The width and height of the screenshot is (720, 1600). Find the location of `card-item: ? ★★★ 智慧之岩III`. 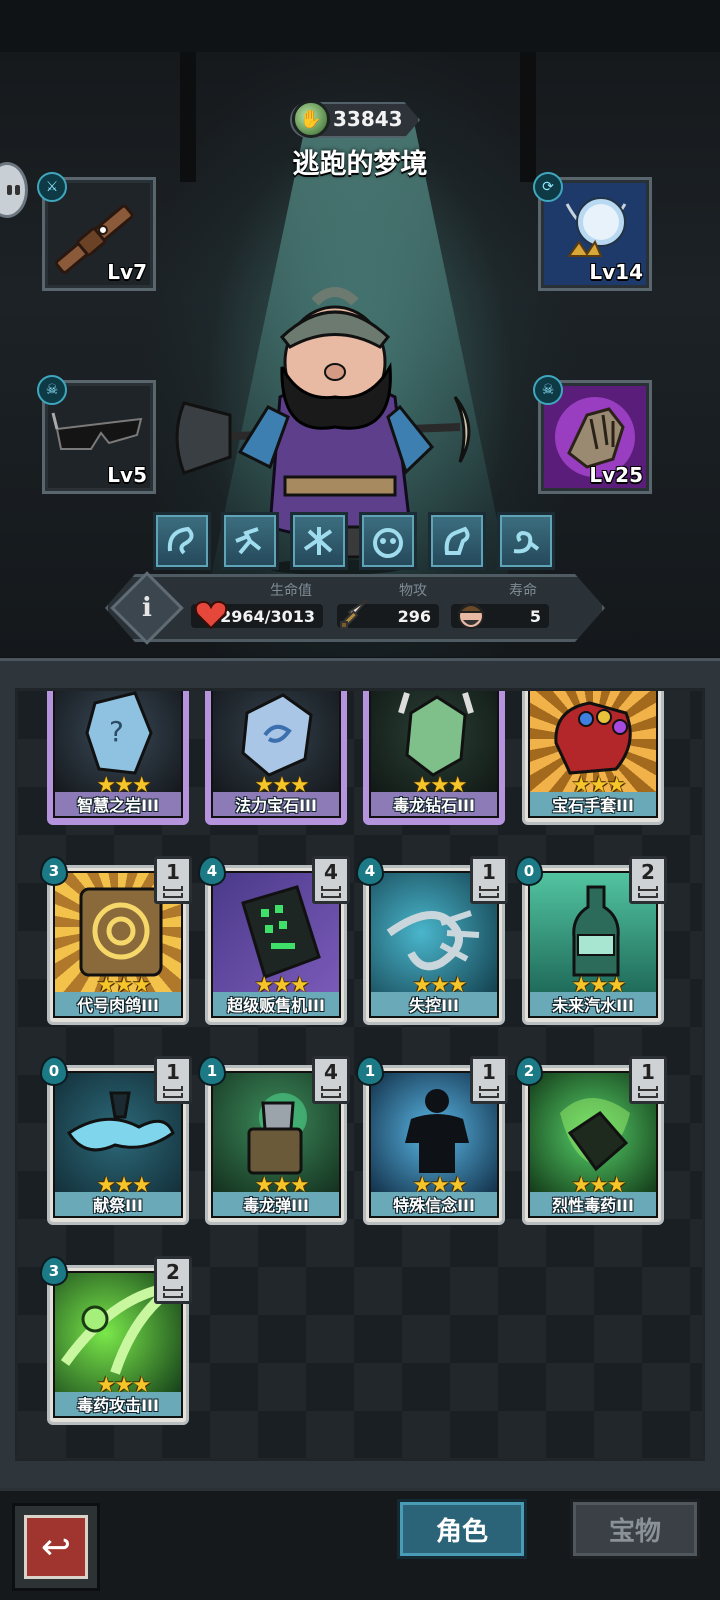

card-item: ? ★★★ 智慧之岩III is located at coordinates (118, 758).